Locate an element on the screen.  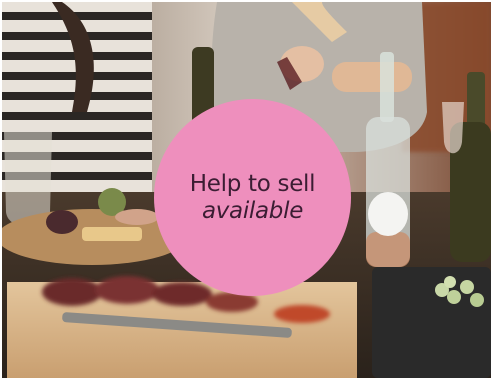
wine-glass is located at coordinates (453, 128).